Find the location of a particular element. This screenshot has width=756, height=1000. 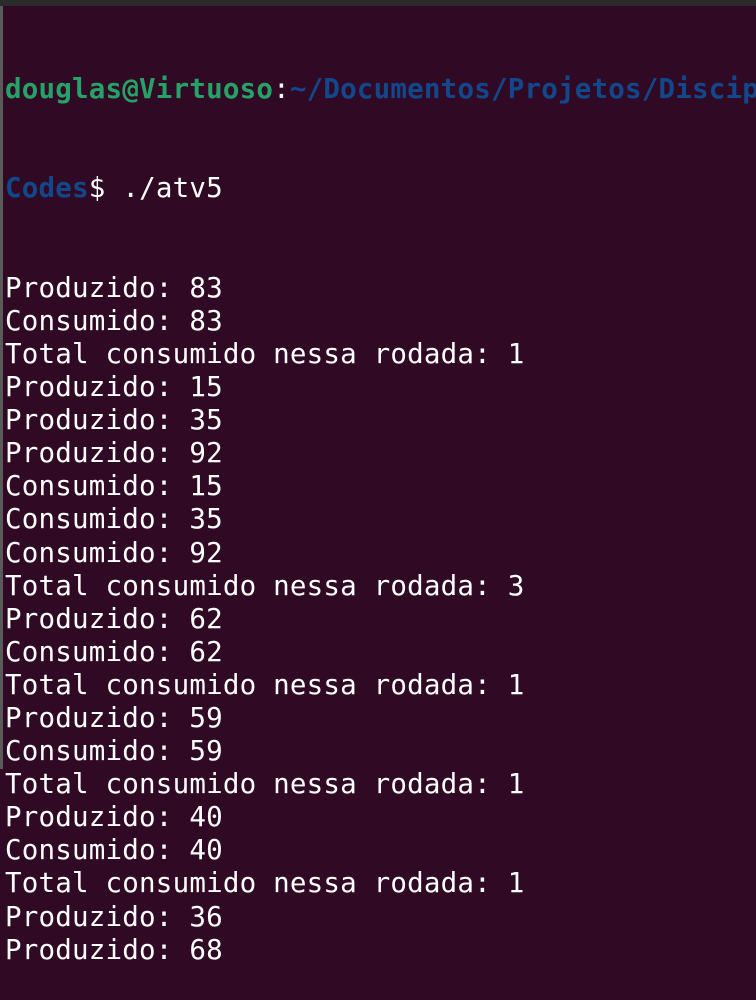

command-text: ./atv5 is located at coordinates (172, 188).